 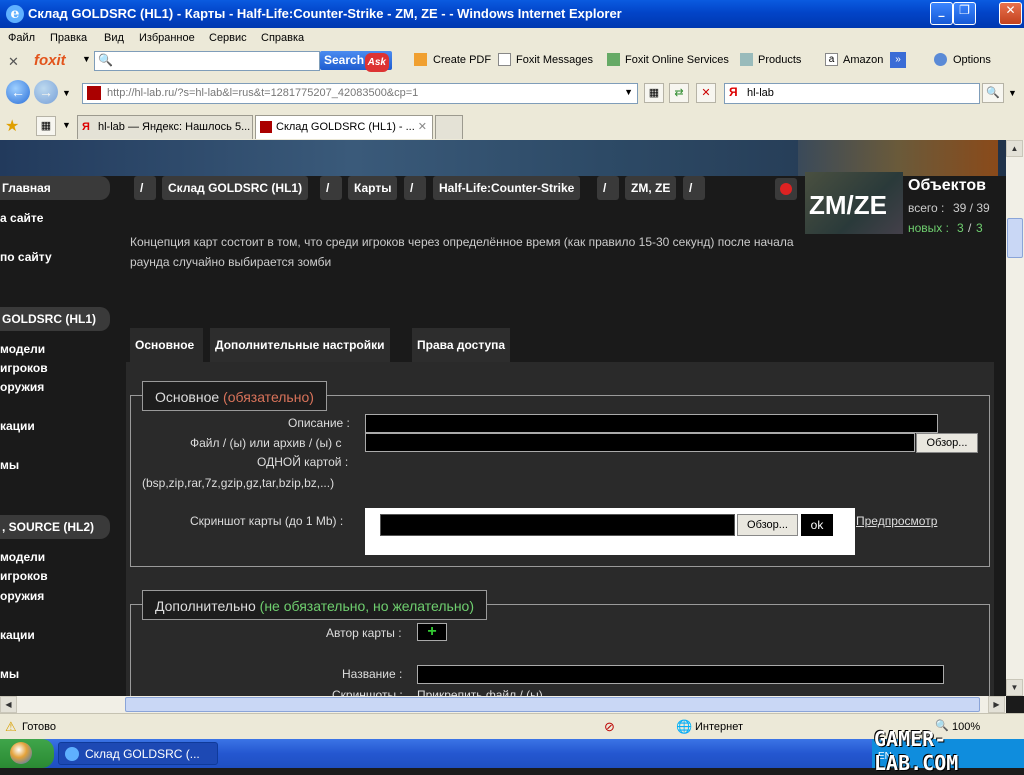 What do you see at coordinates (55, 426) in the screenshot?
I see `sidebar-item-modifications: кации` at bounding box center [55, 426].